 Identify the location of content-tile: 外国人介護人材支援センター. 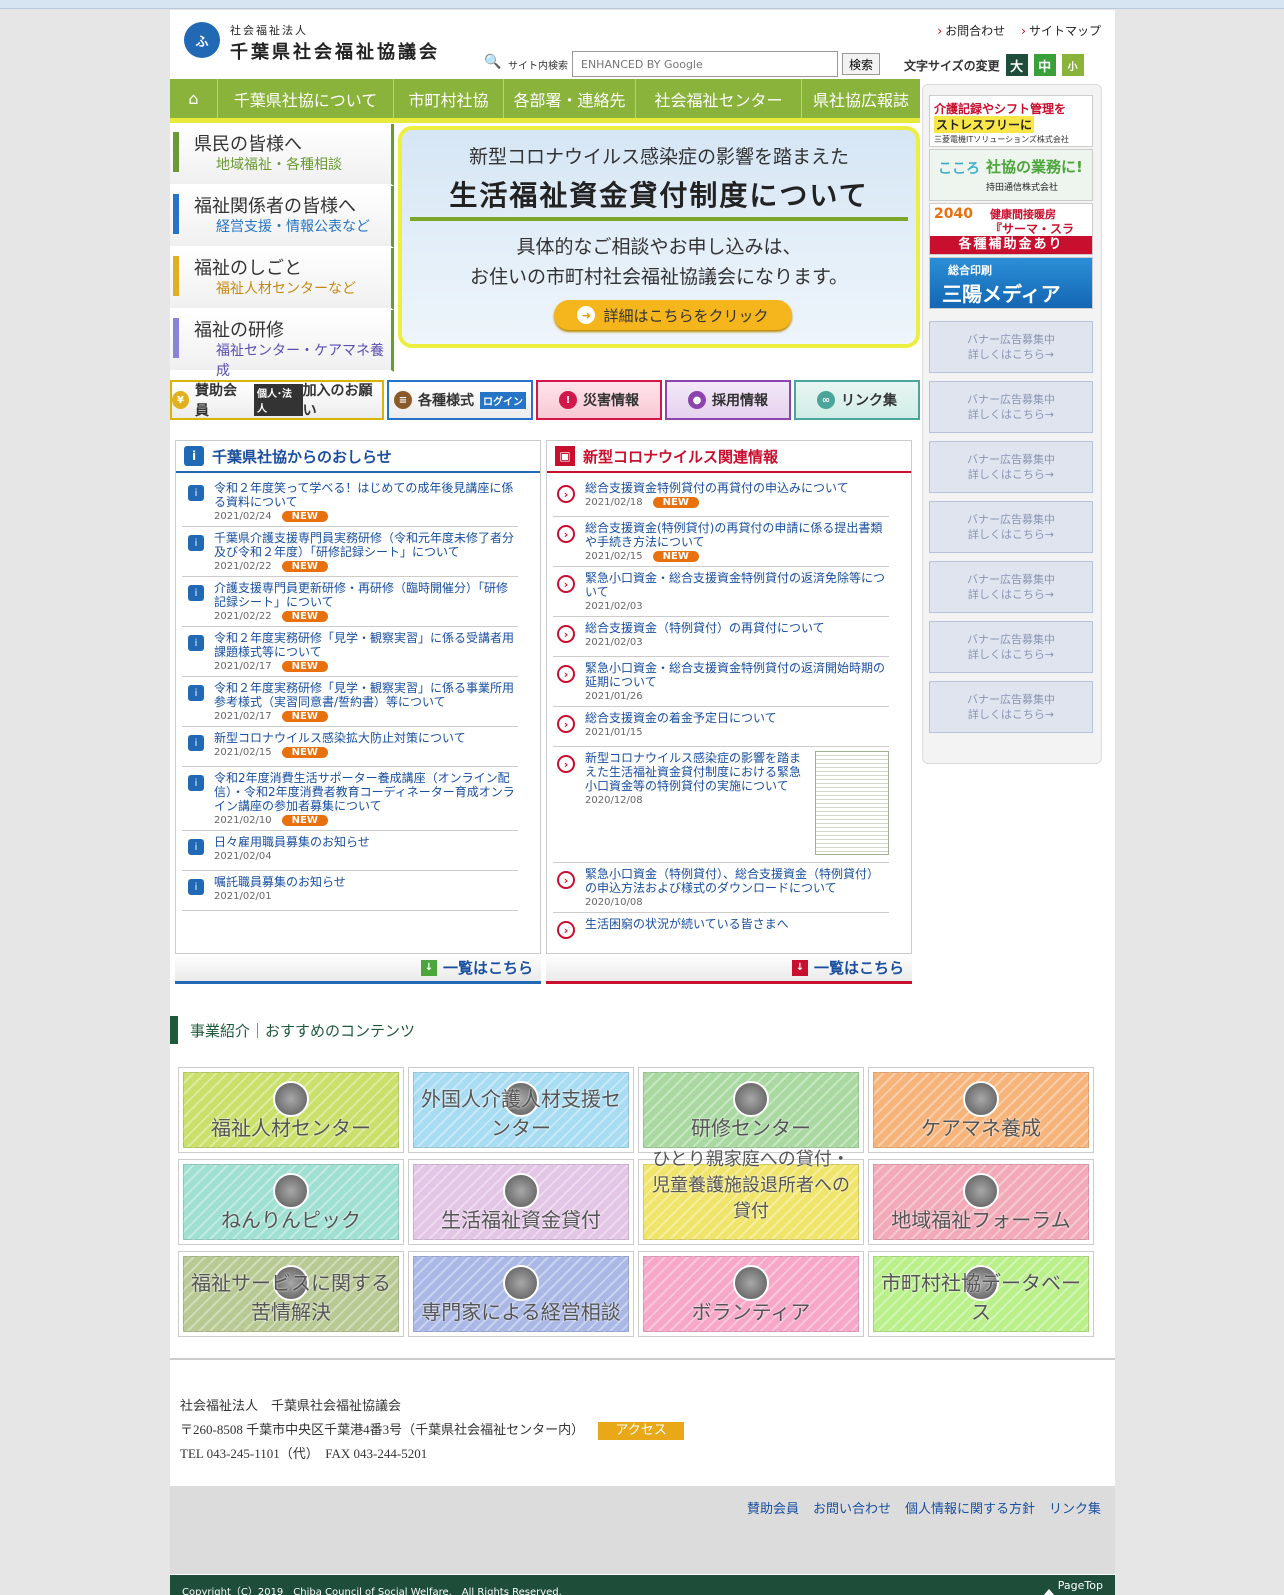
(521, 1110).